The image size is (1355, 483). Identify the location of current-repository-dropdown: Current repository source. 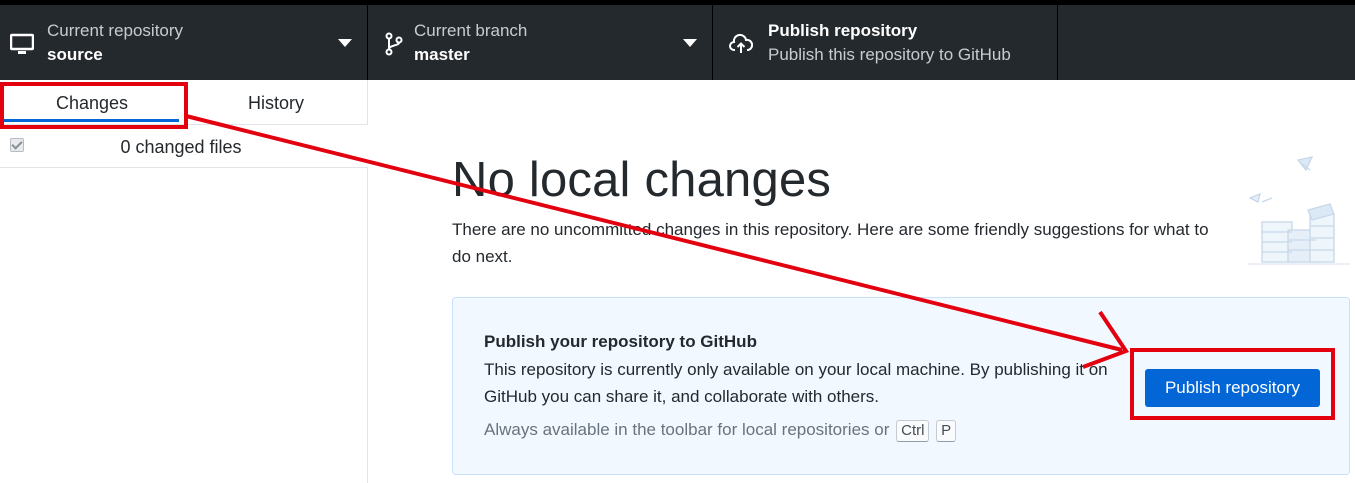
(184, 42).